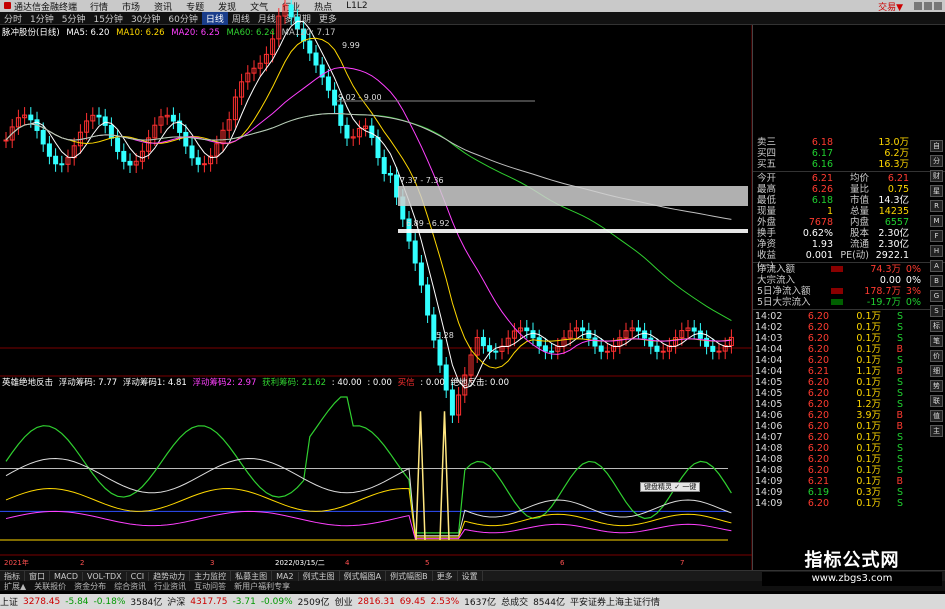 The height and width of the screenshot is (609, 945). What do you see at coordinates (50, 586) in the screenshot?
I see `extension-tab-1: 关联报价` at bounding box center [50, 586].